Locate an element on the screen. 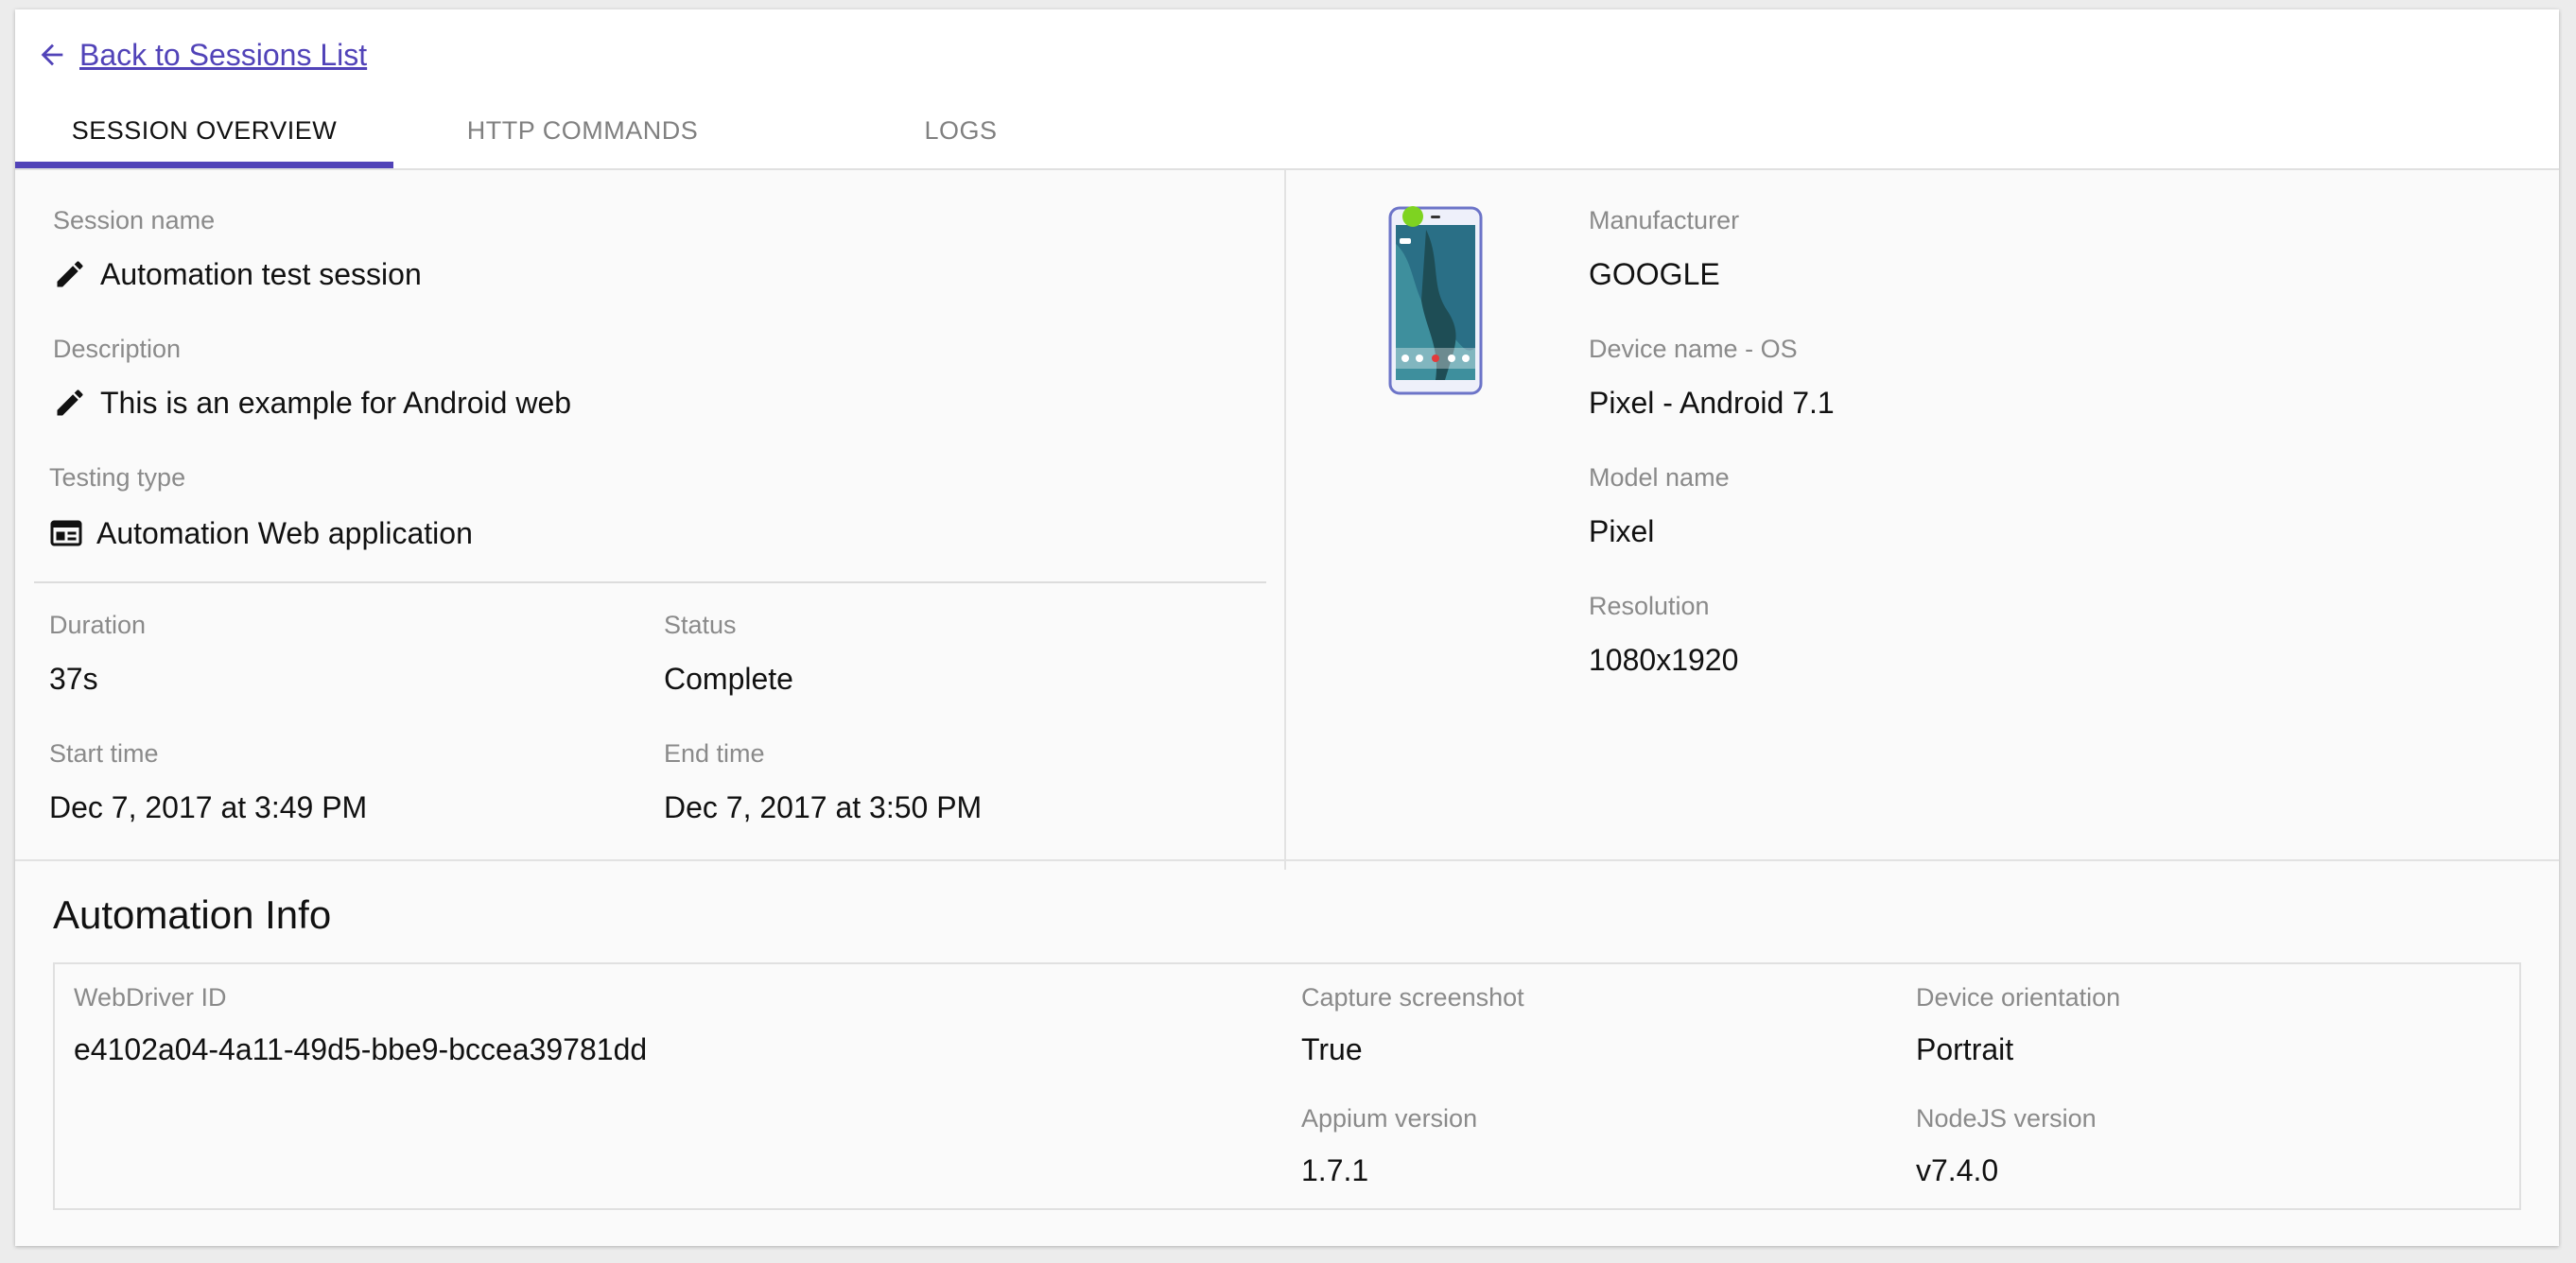 The height and width of the screenshot is (1263, 2576). description-label: Description is located at coordinates (117, 349).